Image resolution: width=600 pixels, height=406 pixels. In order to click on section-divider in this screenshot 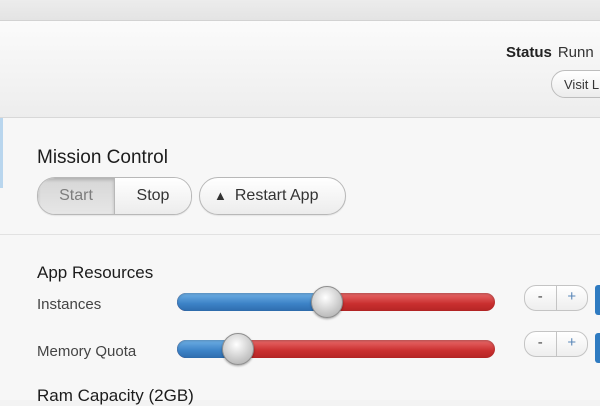, I will do `click(300, 234)`.